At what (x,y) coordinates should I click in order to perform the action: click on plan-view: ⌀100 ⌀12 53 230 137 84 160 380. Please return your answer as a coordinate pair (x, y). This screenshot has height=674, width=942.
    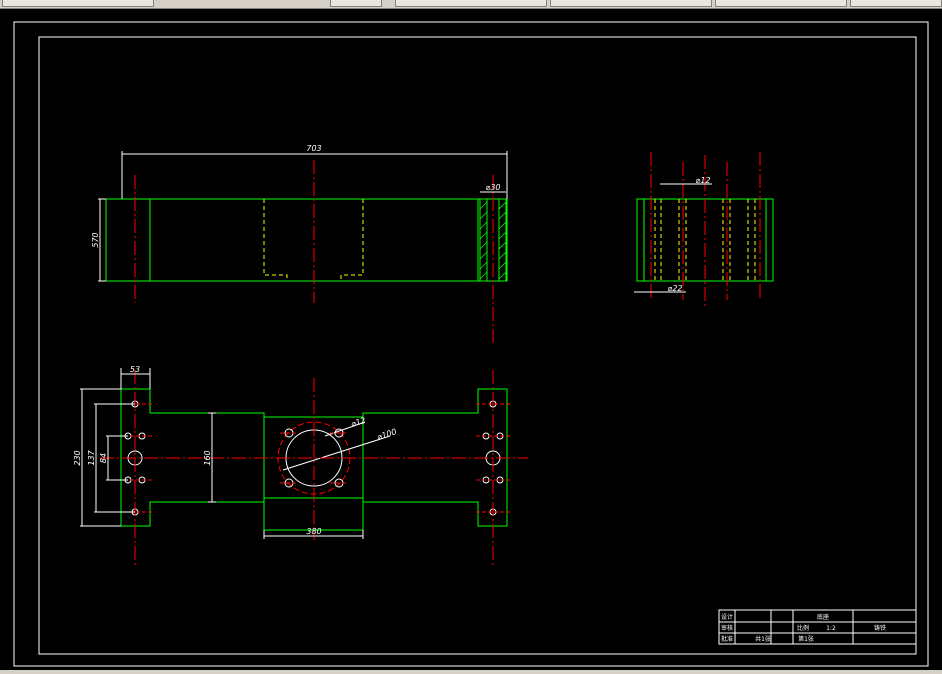
    Looking at the image, I should click on (300, 466).